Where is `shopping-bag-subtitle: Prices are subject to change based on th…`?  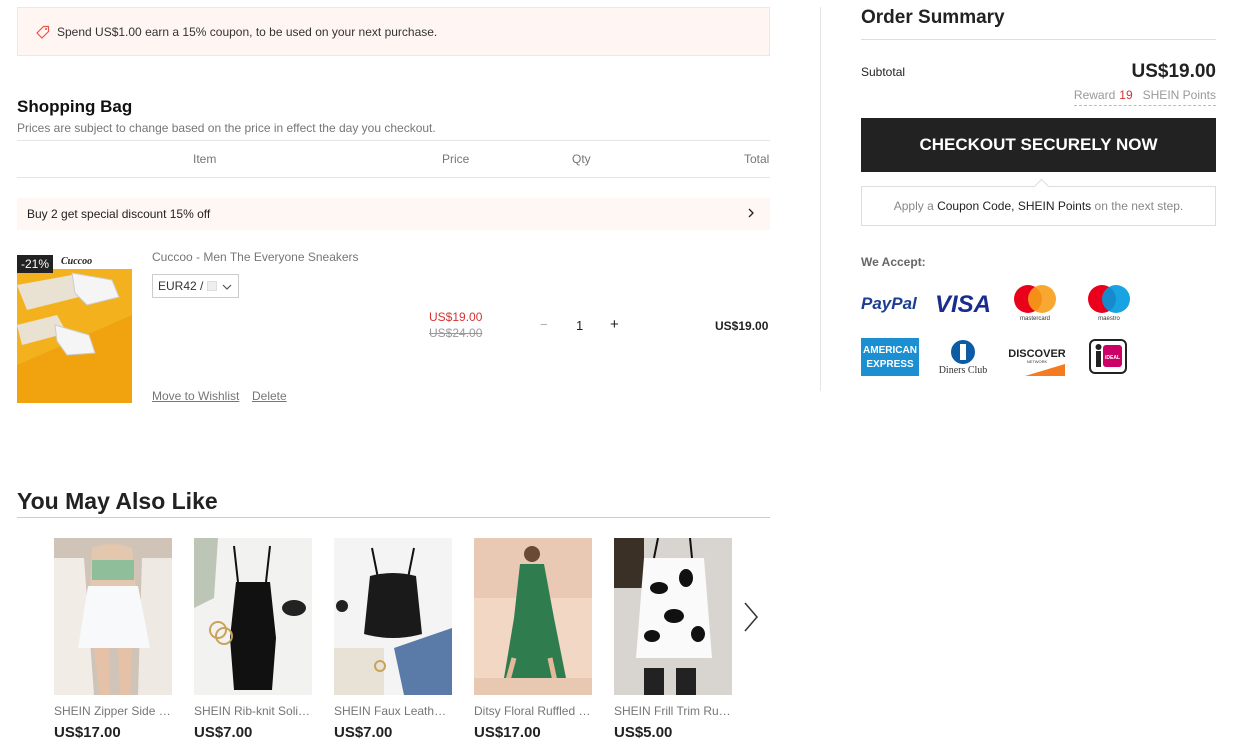
shopping-bag-subtitle: Prices are subject to change based on th… is located at coordinates (226, 128).